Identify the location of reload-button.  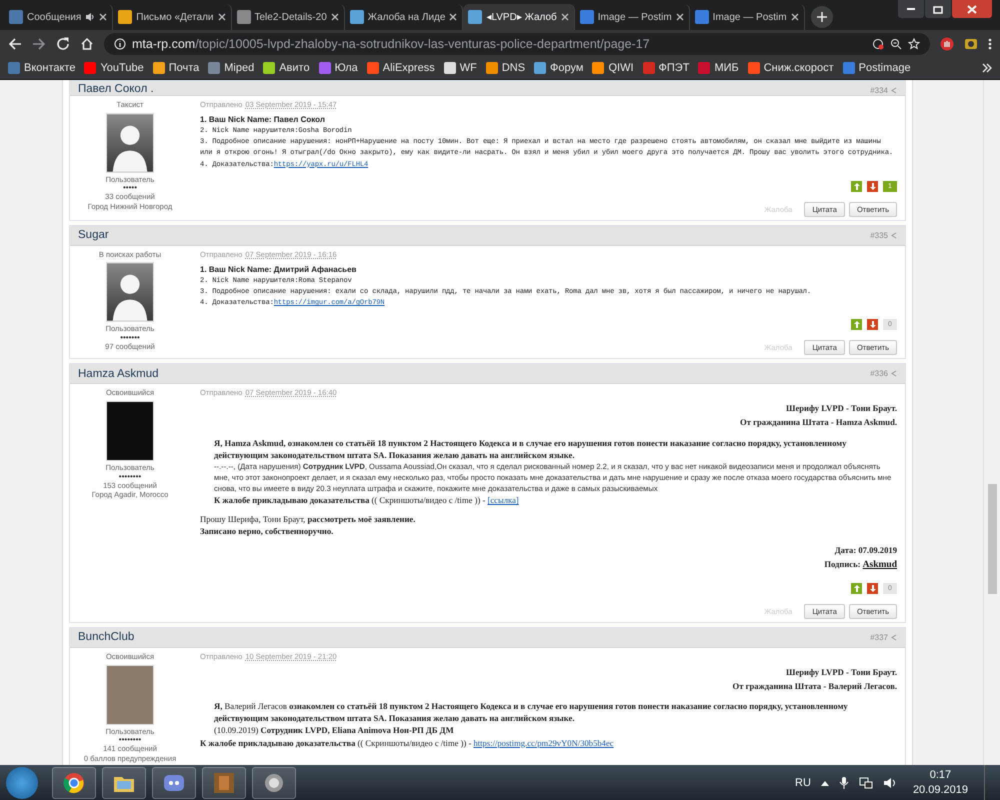
(63, 43).